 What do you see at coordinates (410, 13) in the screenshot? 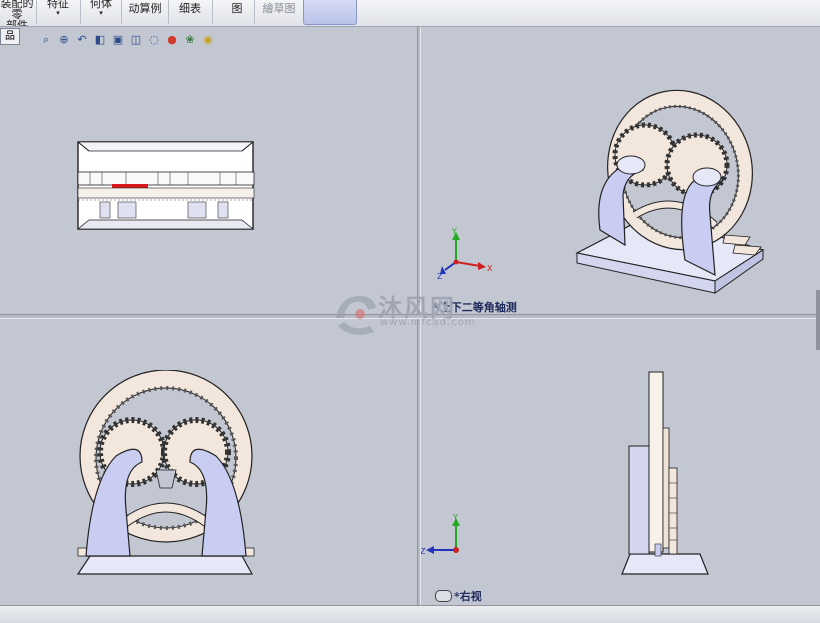
I see `command-manager: 装配的零 部件 特征 ▾ 何体 ▾ 动算例 细表 图 繪草图` at bounding box center [410, 13].